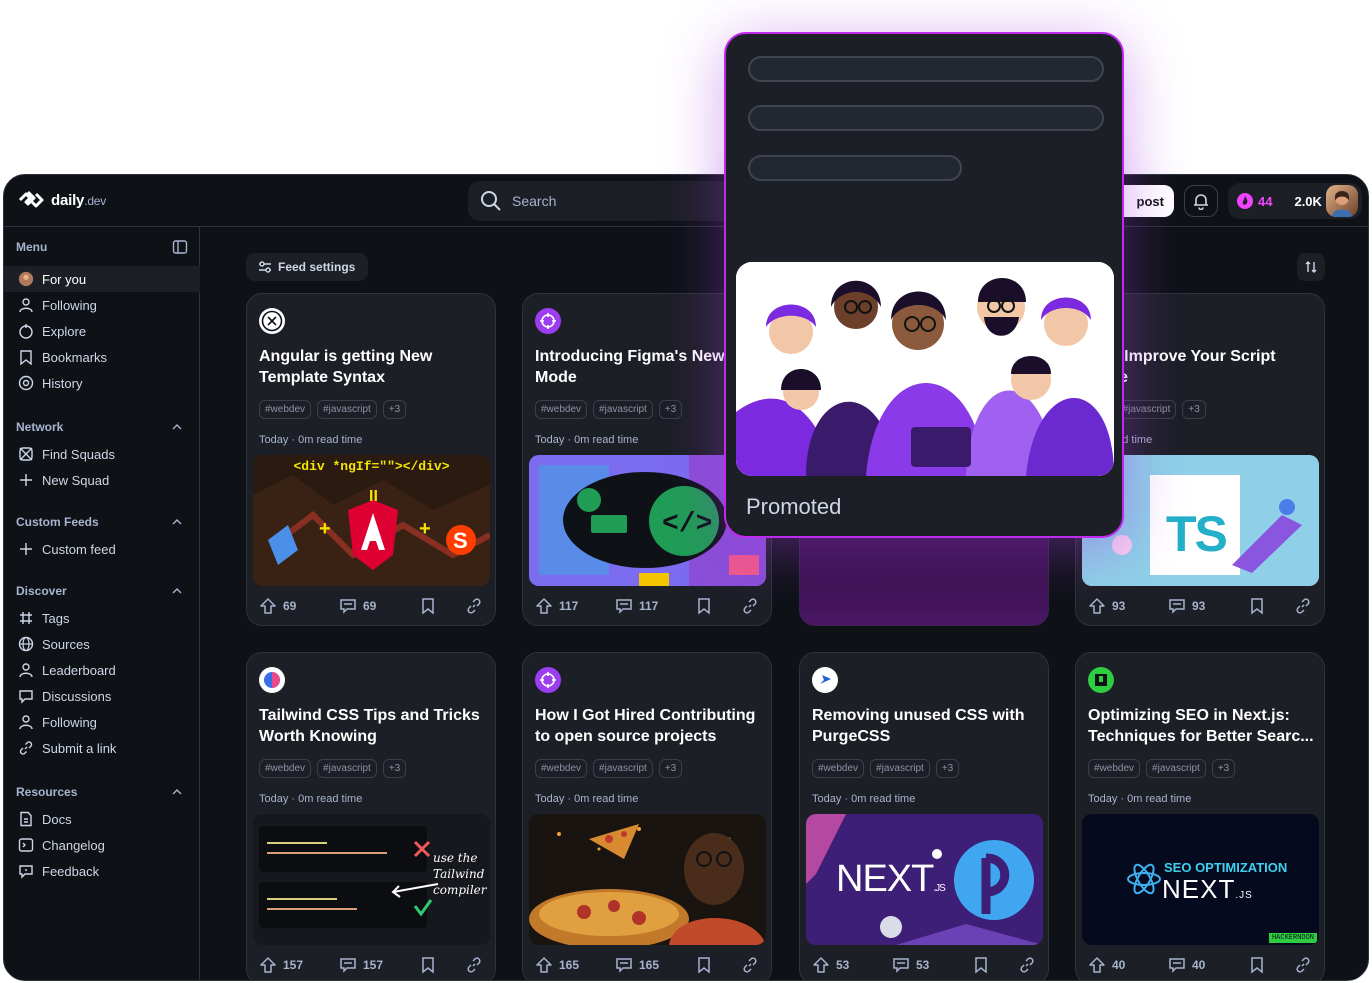 The height and width of the screenshot is (983, 1372). Describe the element at coordinates (1200, 879) in the screenshot. I see `post-thumbnail: SEO OPTIMIZATION NEXT.JS HACKERNOON` at that location.